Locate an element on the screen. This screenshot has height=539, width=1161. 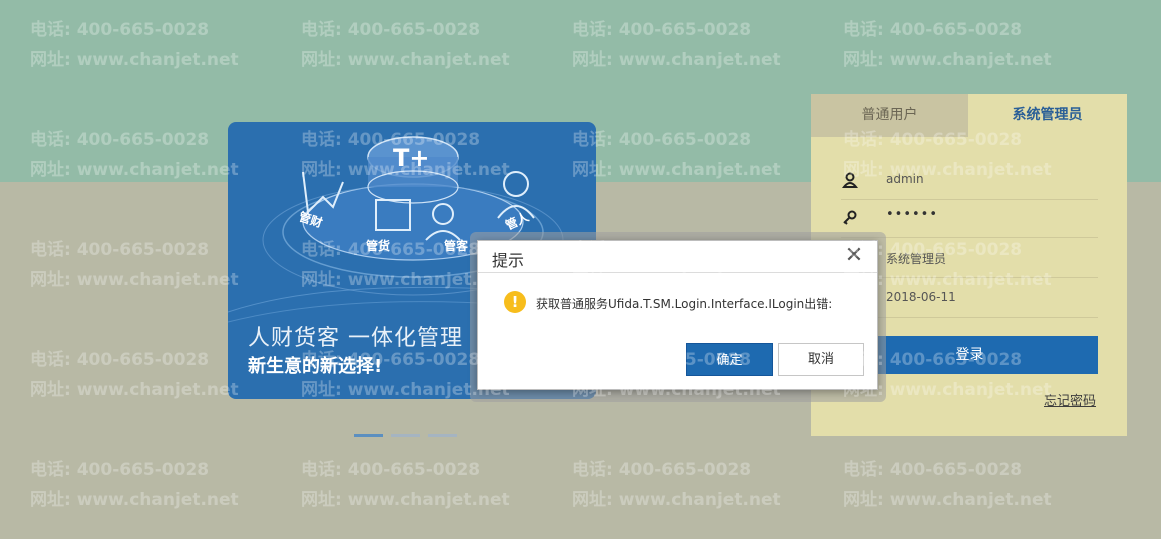
banner-headline: 人财货客 一体化管理 is located at coordinates (355, 338).